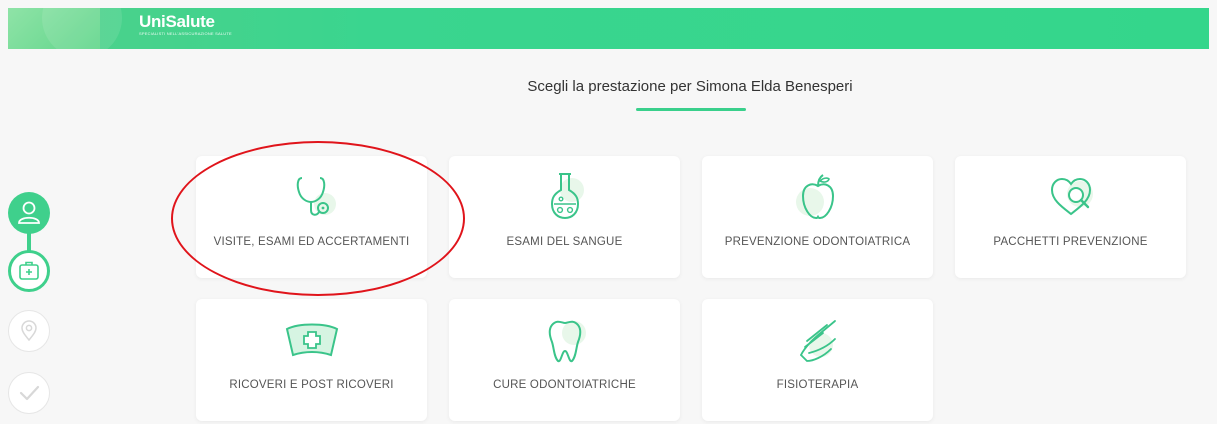 The width and height of the screenshot is (1217, 424). Describe the element at coordinates (1070, 242) in the screenshot. I see `service-label: PACCHETTI PREVENZIONE` at that location.